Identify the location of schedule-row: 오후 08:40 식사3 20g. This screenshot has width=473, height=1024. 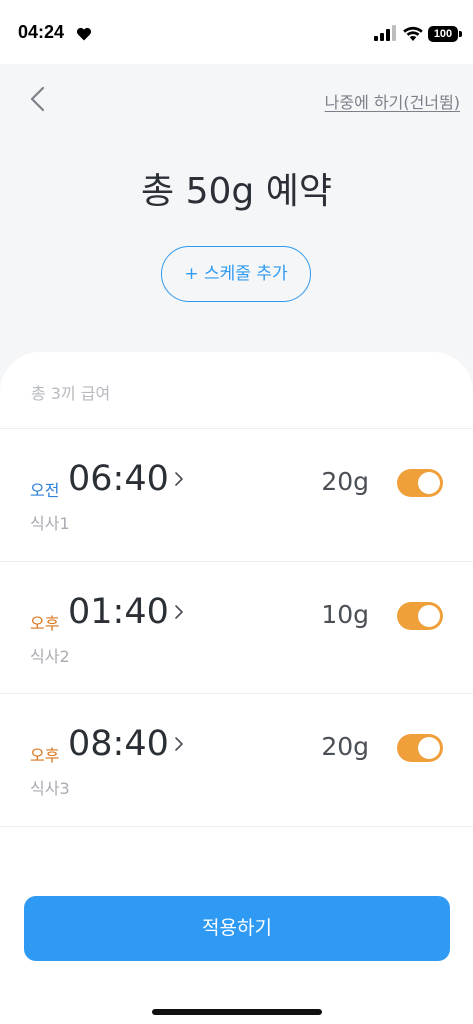
(236, 760).